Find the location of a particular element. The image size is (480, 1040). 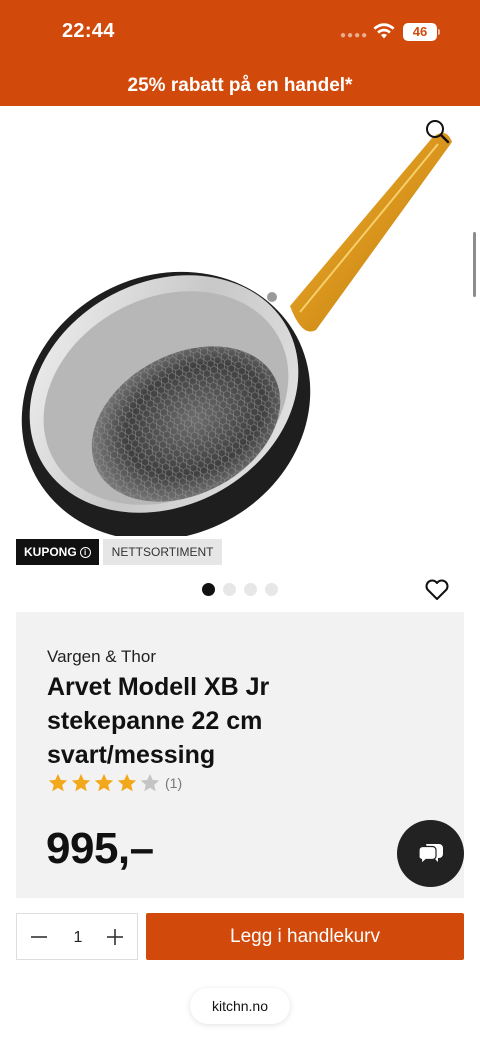

wifi-icon is located at coordinates (384, 33).